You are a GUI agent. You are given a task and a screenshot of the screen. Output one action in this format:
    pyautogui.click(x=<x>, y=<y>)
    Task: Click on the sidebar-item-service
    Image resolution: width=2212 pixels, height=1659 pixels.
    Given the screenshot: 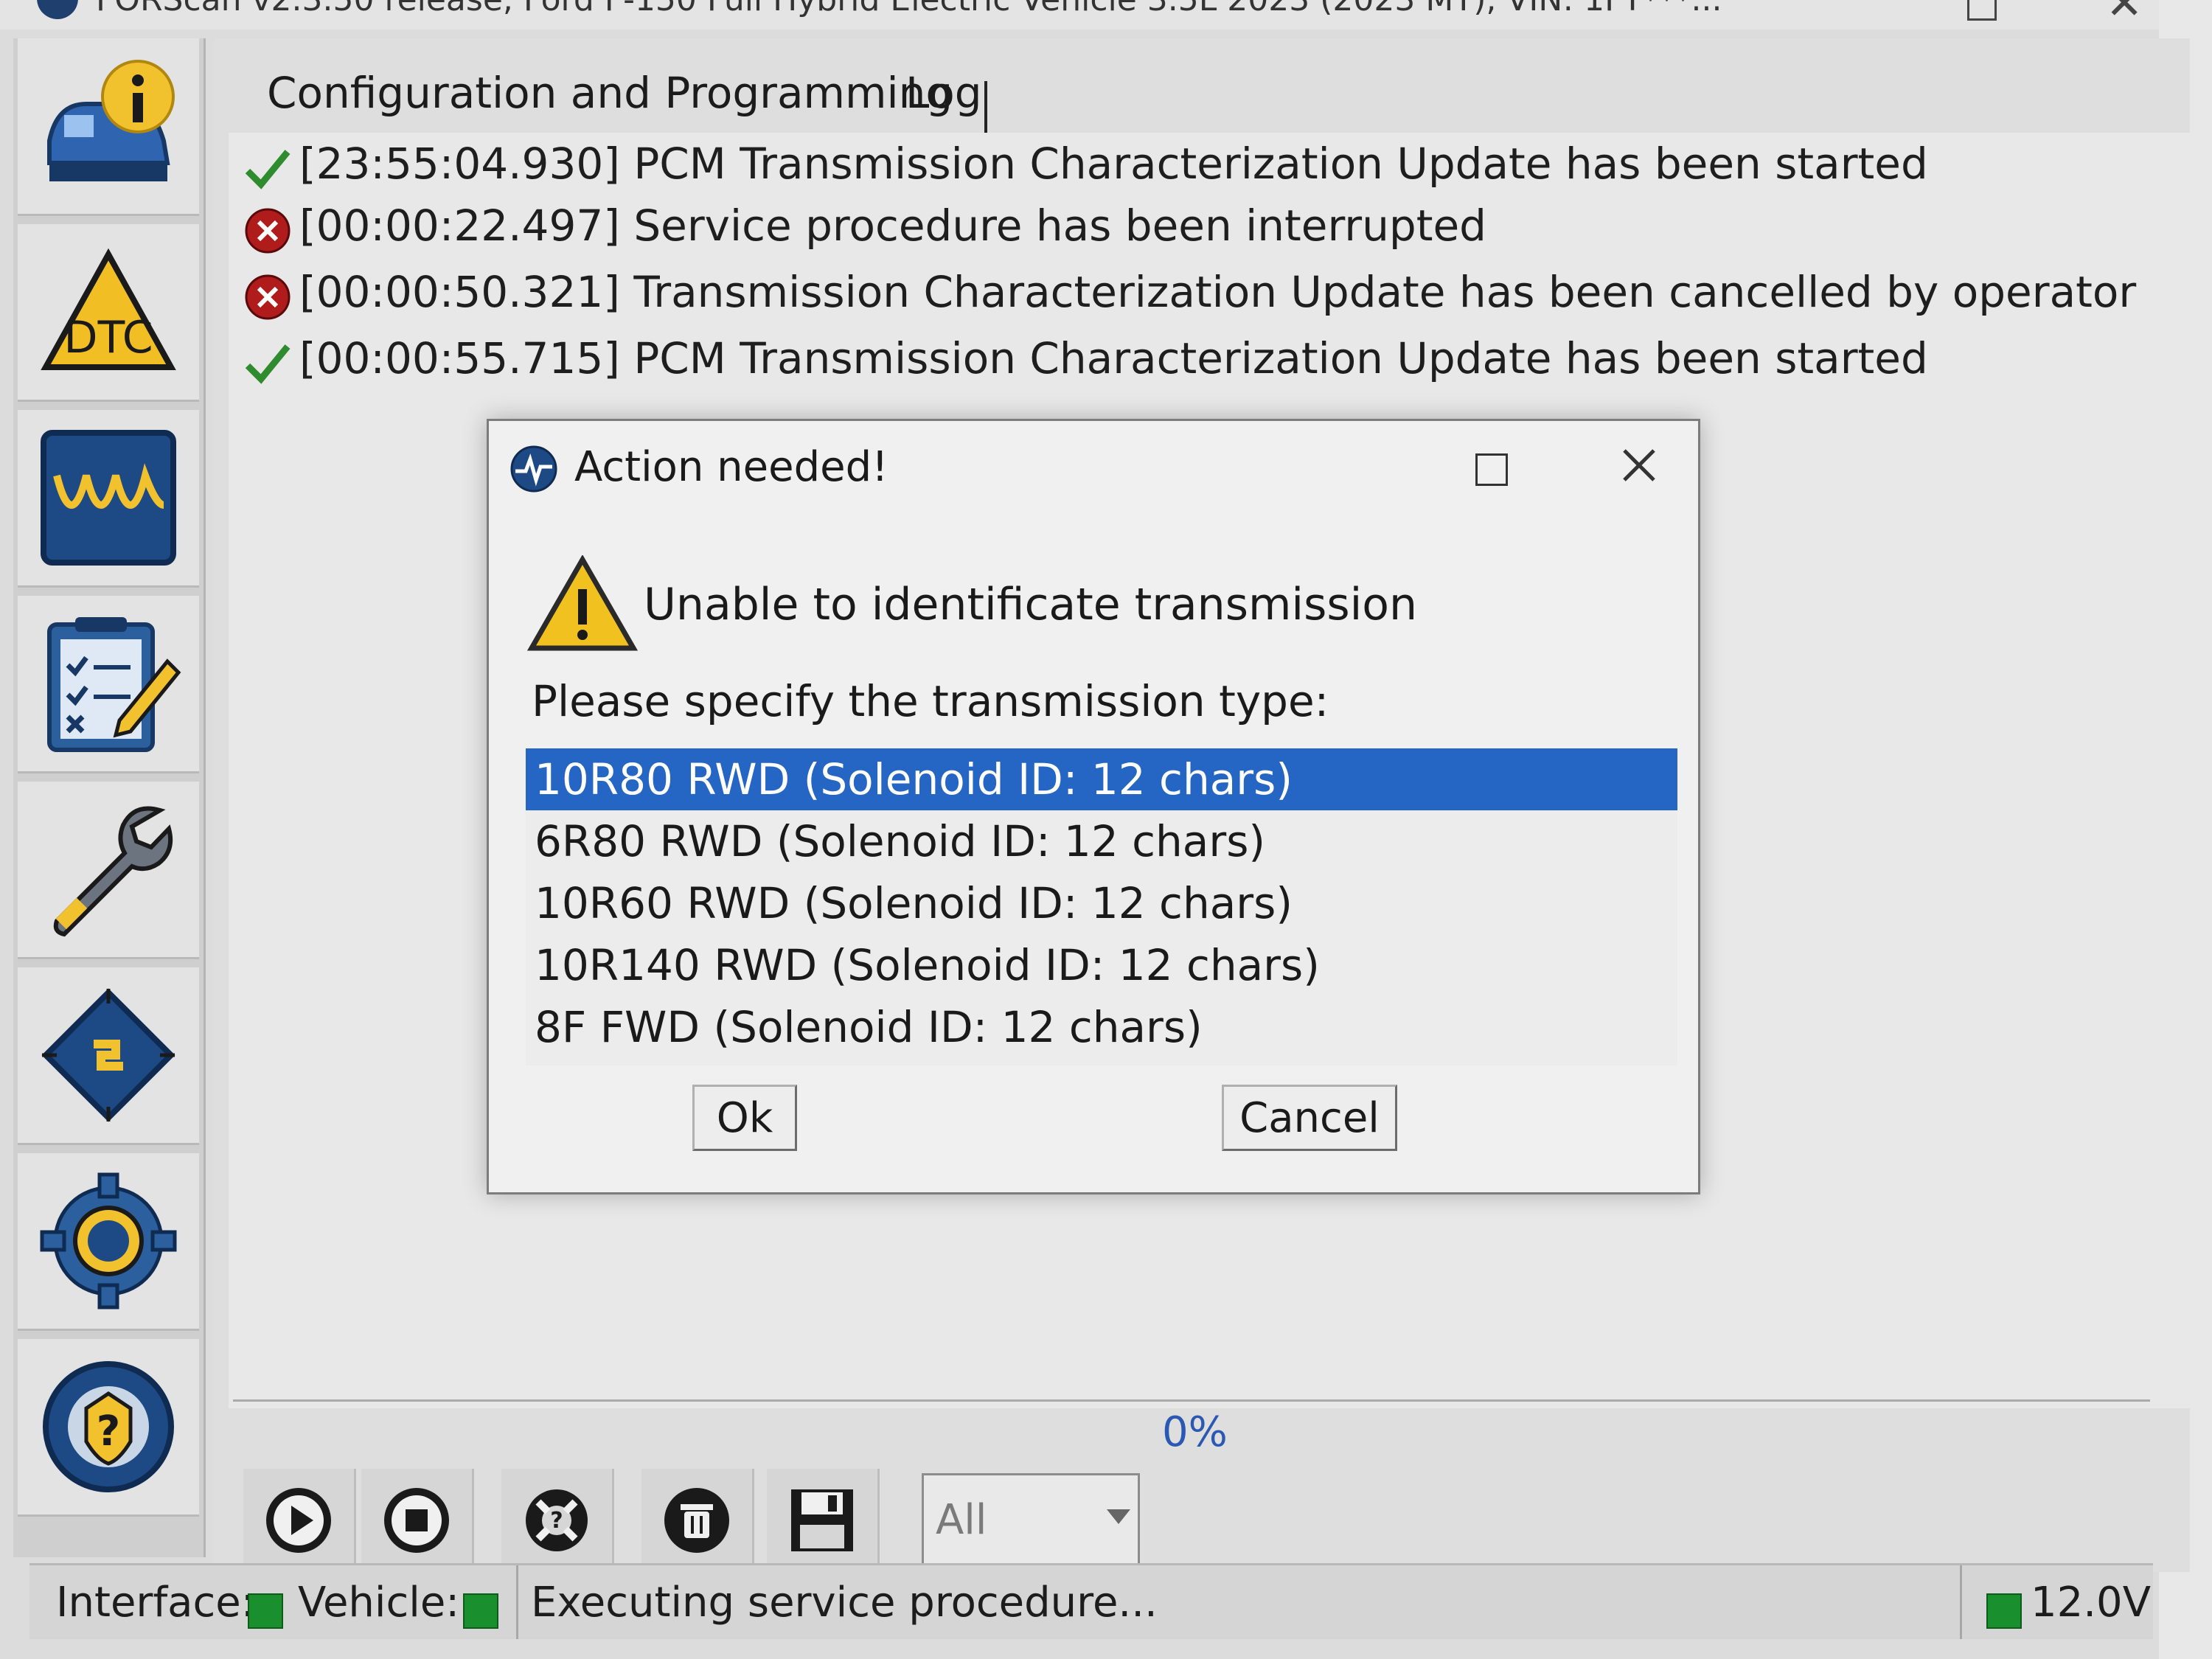 What is the action you would take?
    pyautogui.click(x=108, y=870)
    